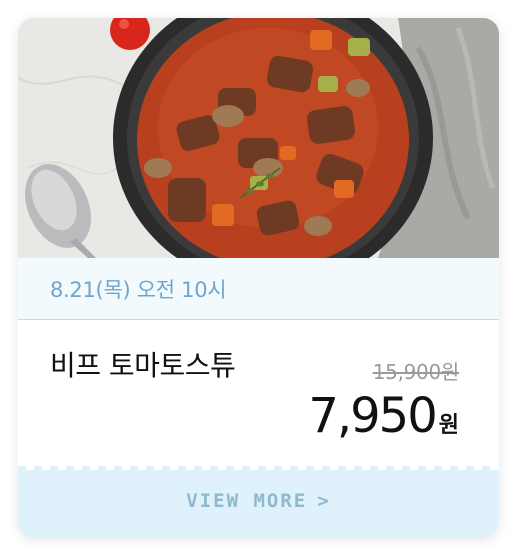 The image size is (518, 558). I want to click on pixel-edge-decoration, so click(258, 470).